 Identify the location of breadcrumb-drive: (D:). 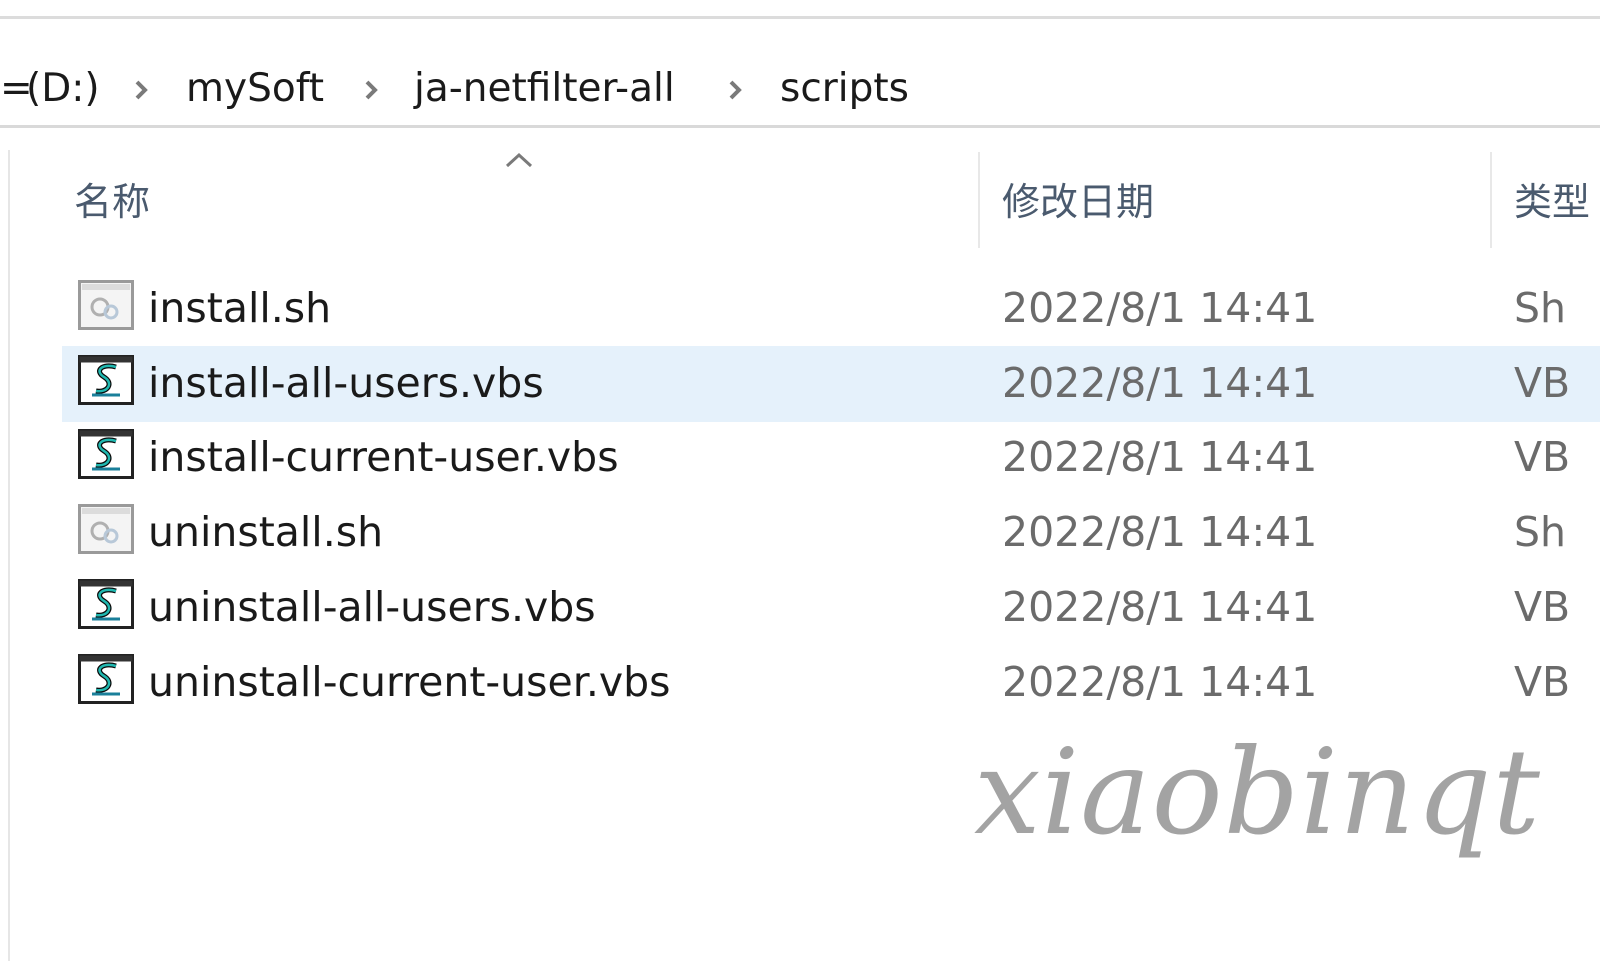
(63, 89).